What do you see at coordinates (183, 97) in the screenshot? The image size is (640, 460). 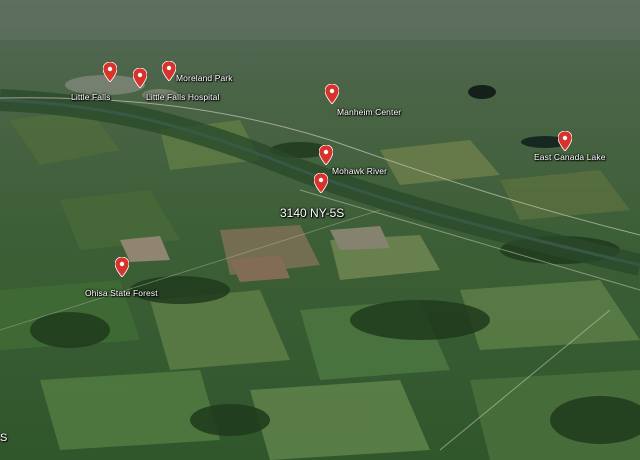 I see `place-label: Little Falls Hospital` at bounding box center [183, 97].